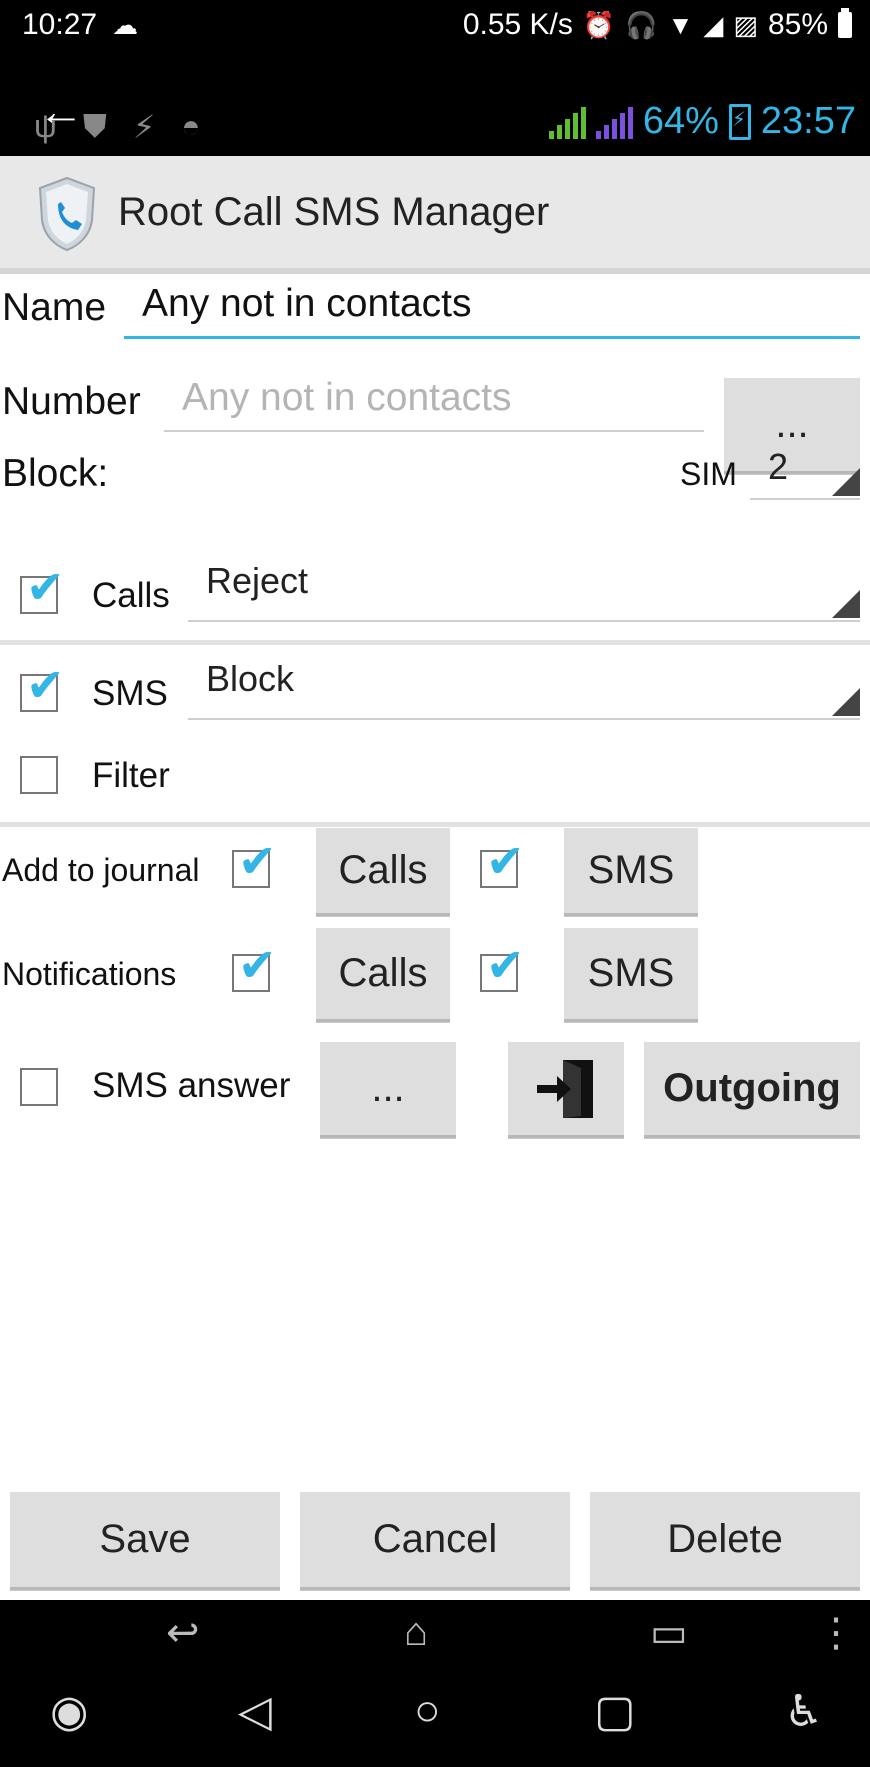 This screenshot has height=1767, width=870. I want to click on journal-calls-checkbox: ✔, so click(254, 863).